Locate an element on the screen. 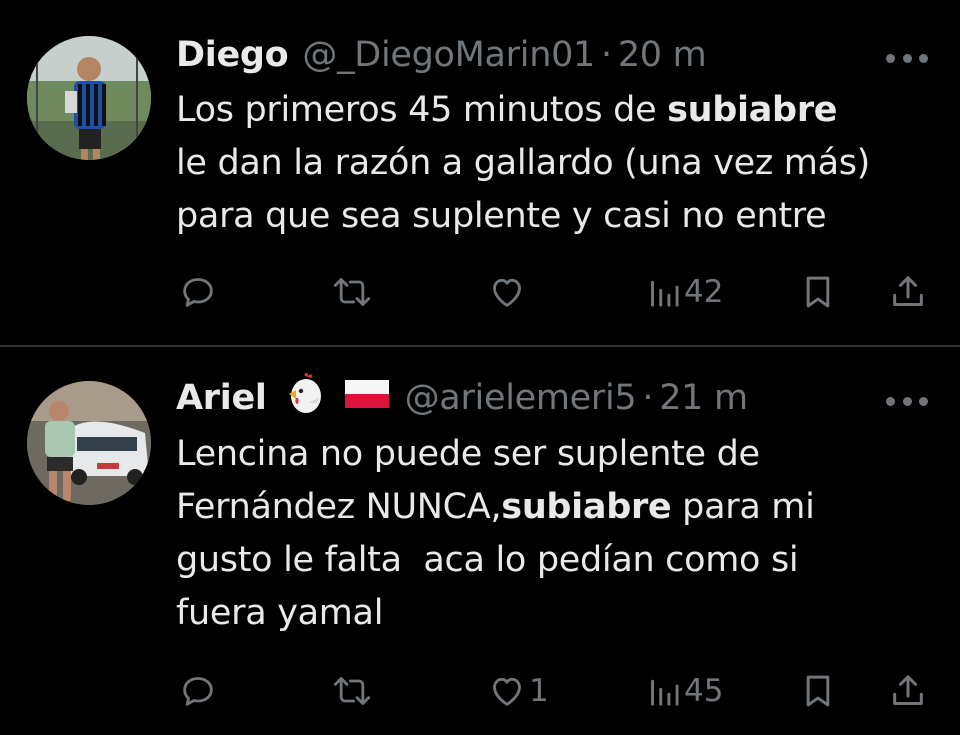 The height and width of the screenshot is (735, 960). views-button: 42 is located at coordinates (684, 292).